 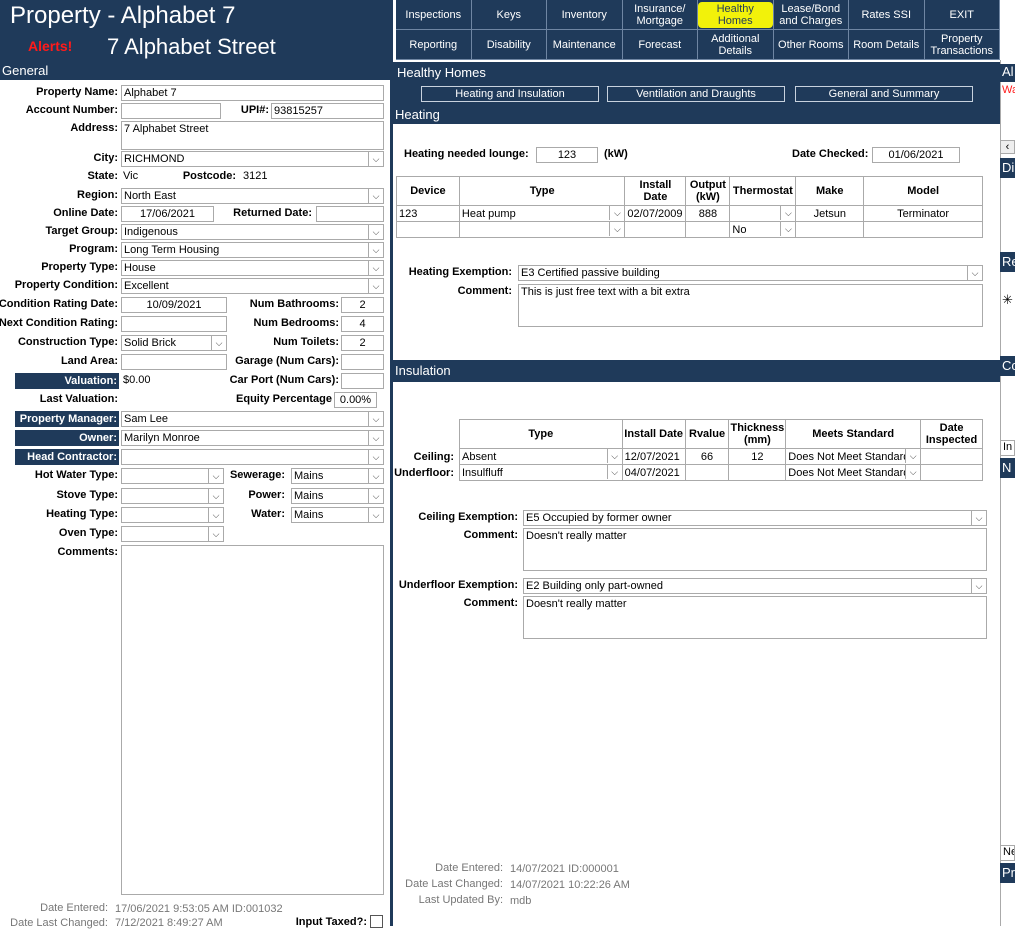 What do you see at coordinates (585, 45) in the screenshot?
I see `nav-maintenance-button: Maintenance` at bounding box center [585, 45].